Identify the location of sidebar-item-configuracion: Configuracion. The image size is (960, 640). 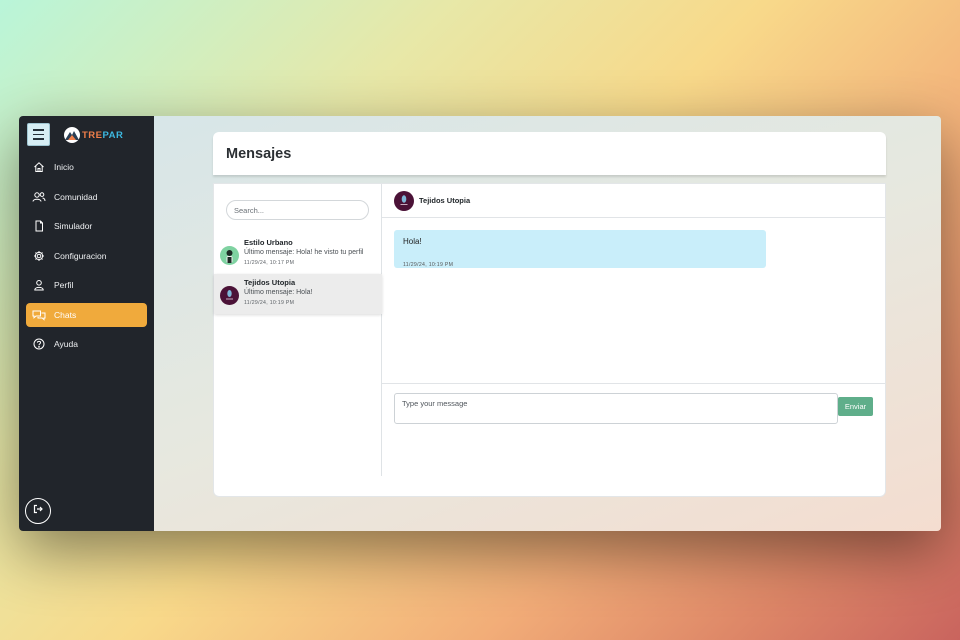
(86, 256).